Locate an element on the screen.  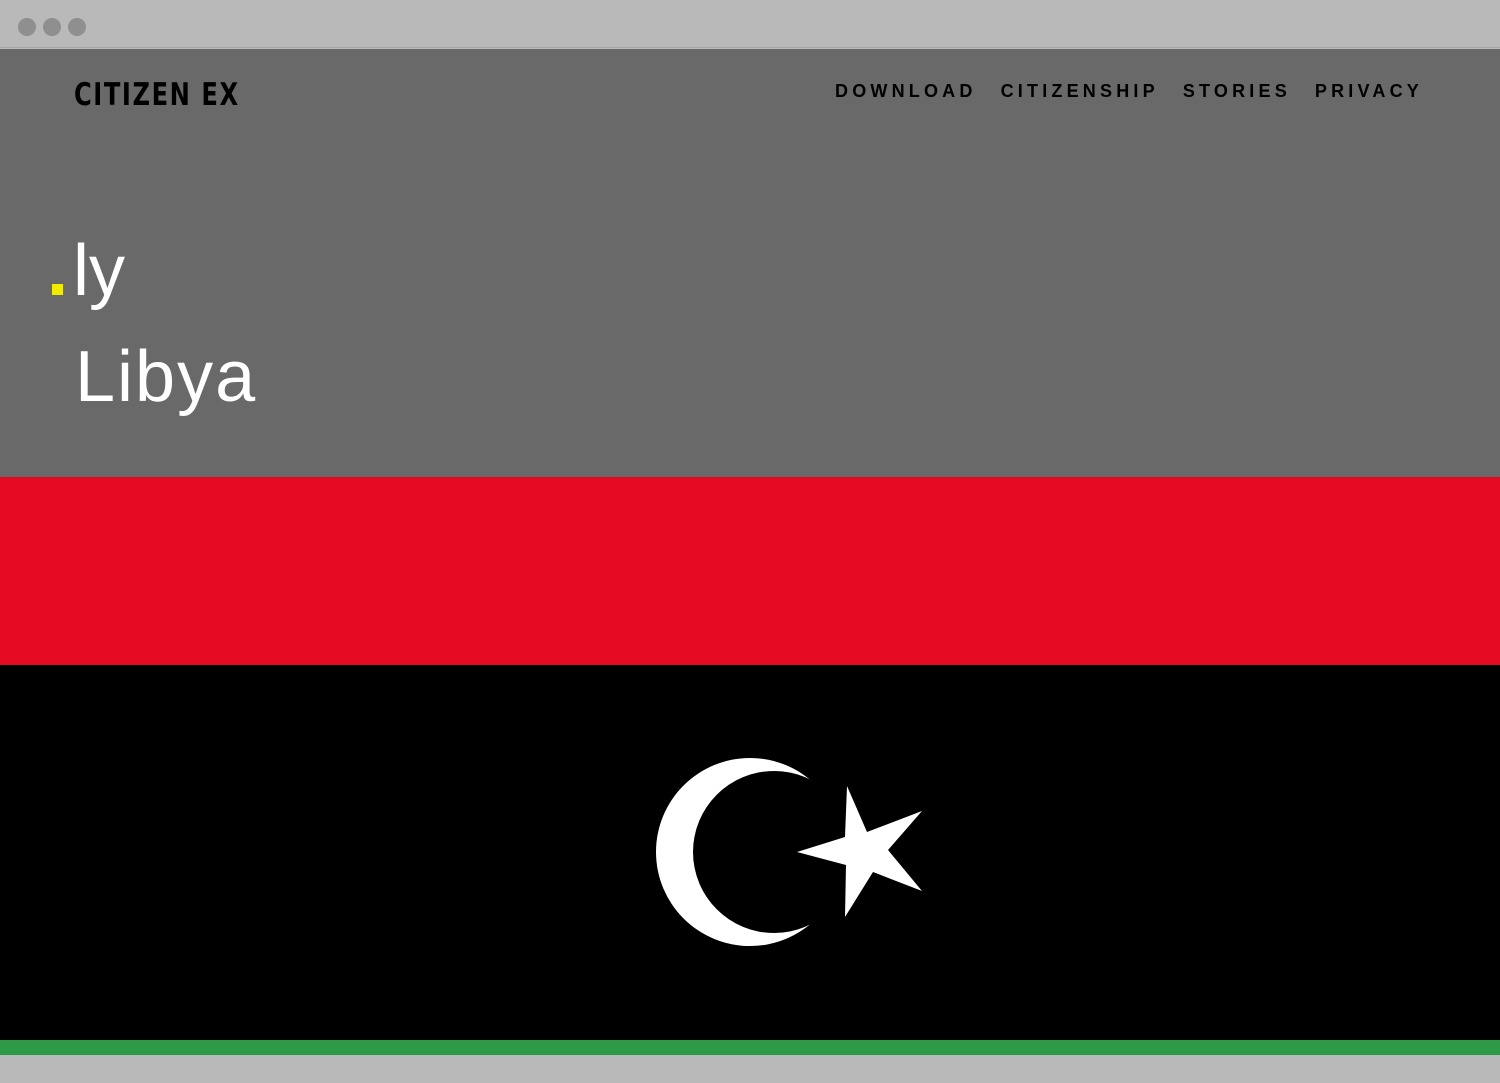
flag-green-stripe is located at coordinates (750, 1047).